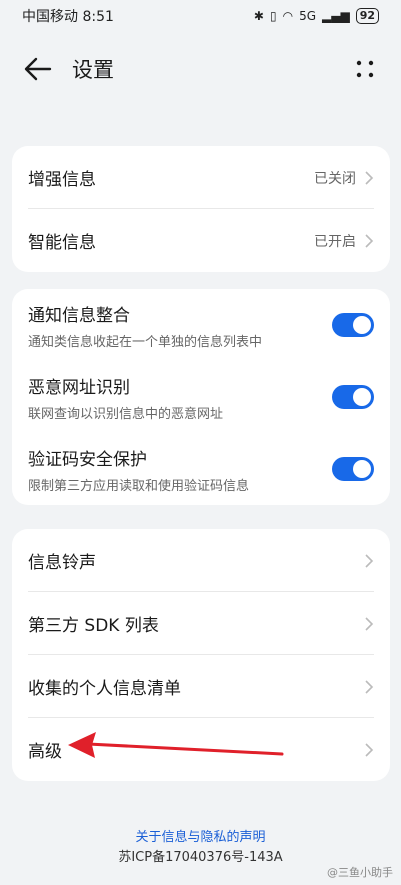  I want to click on back-arrow-icon, so click(38, 69).